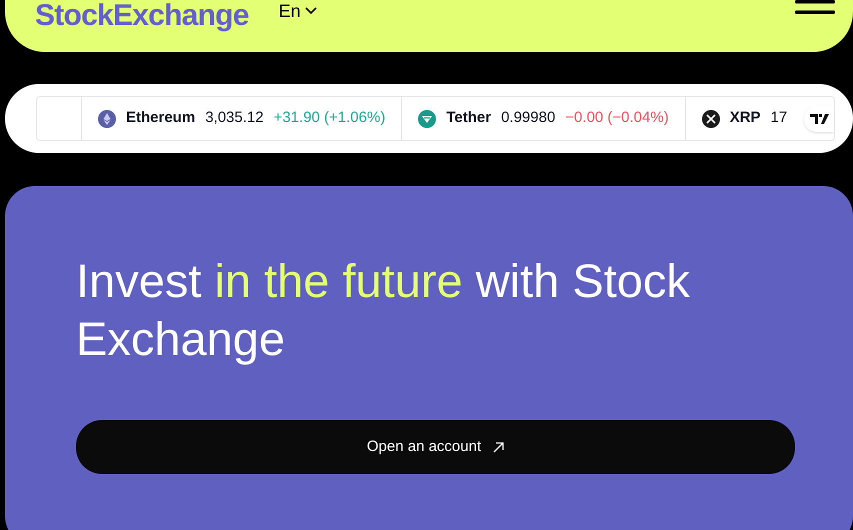  What do you see at coordinates (745, 118) in the screenshot?
I see `coin-name: XRP` at bounding box center [745, 118].